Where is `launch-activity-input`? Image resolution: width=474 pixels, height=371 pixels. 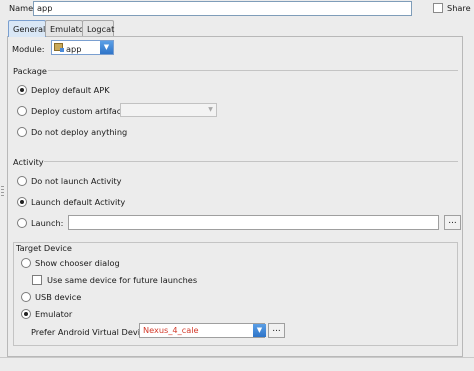 launch-activity-input is located at coordinates (253, 222).